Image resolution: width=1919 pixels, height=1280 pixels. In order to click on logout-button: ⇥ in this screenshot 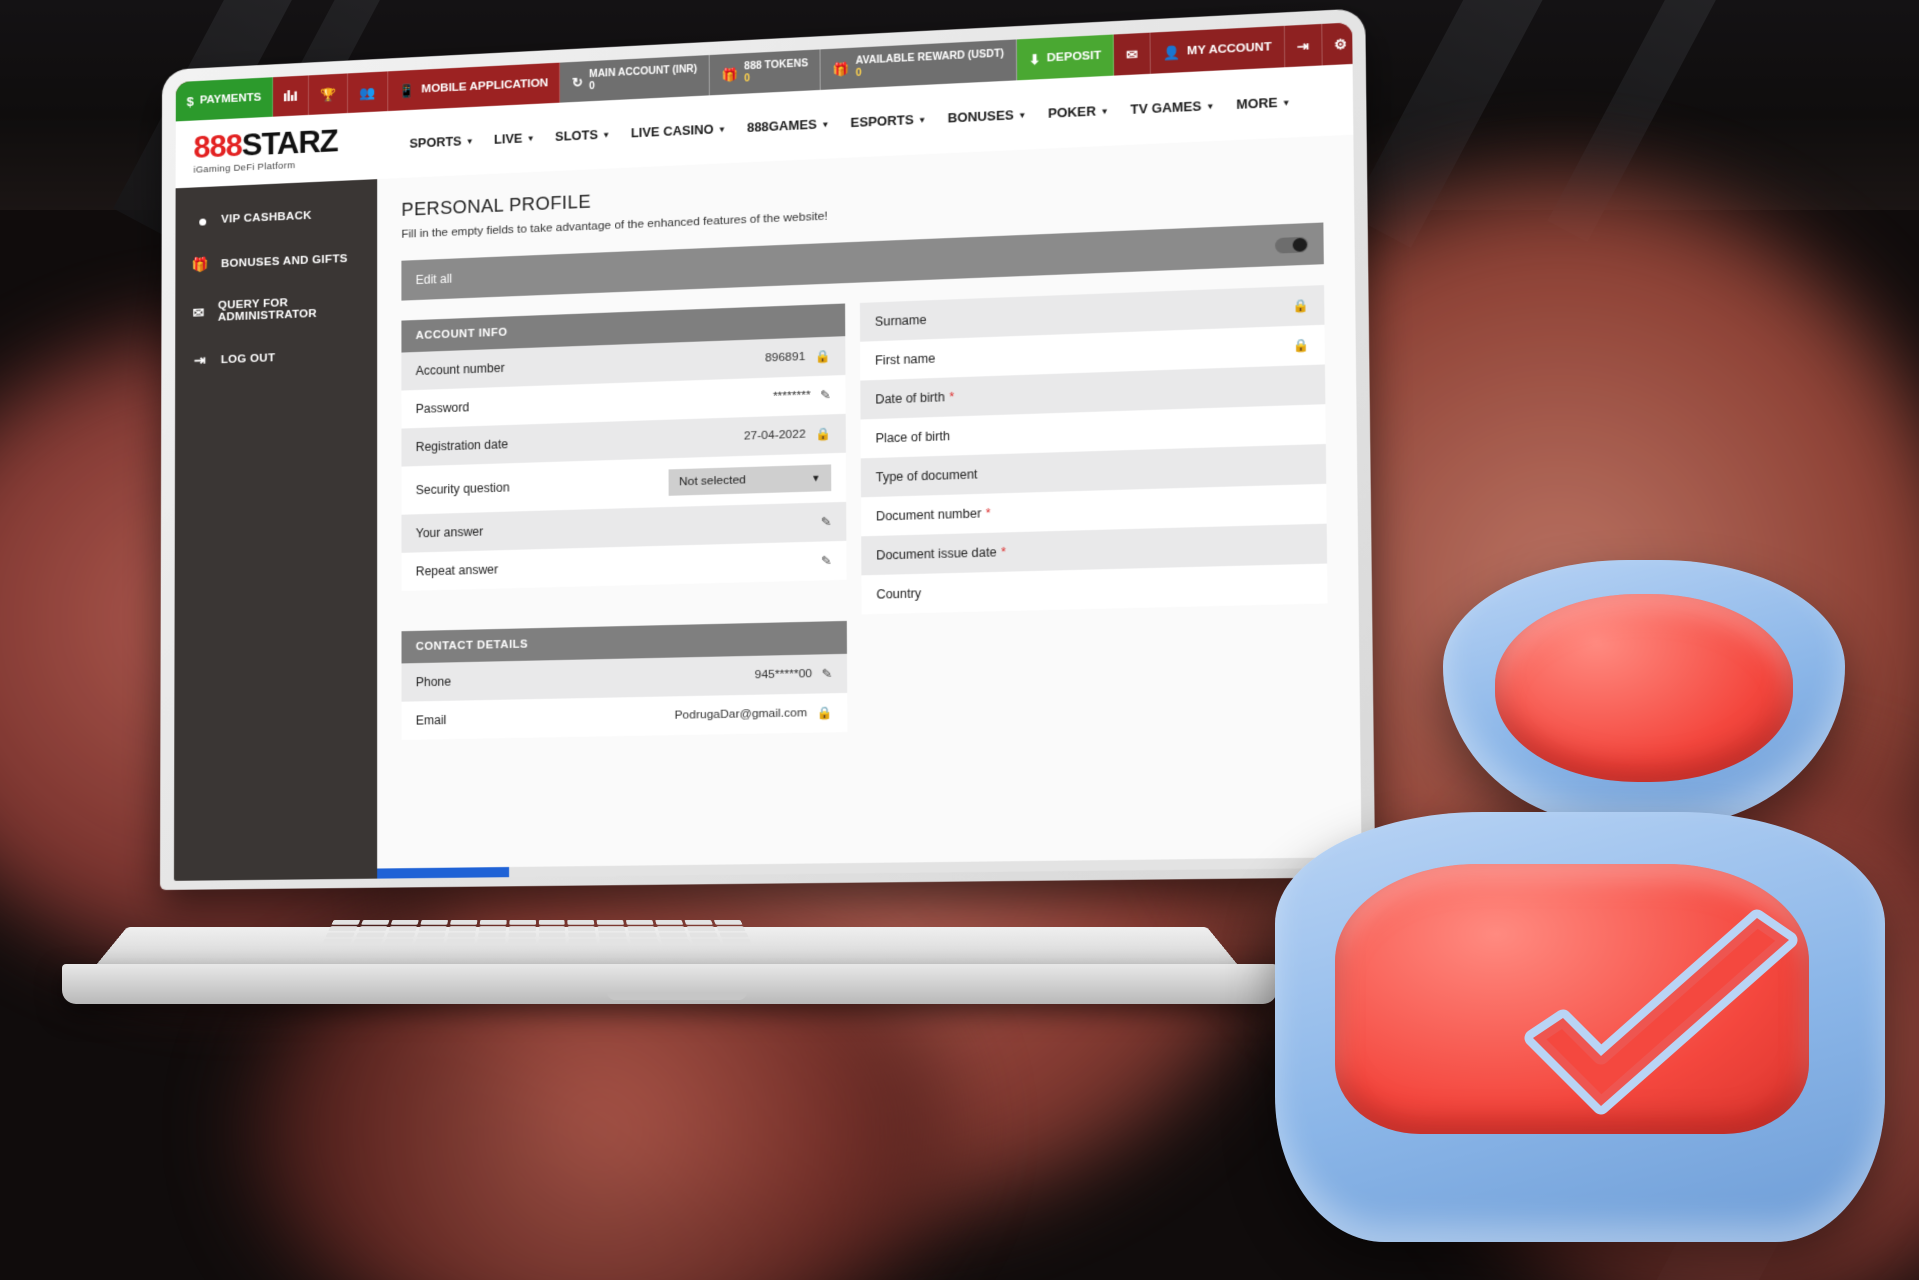, I will do `click(1303, 45)`.